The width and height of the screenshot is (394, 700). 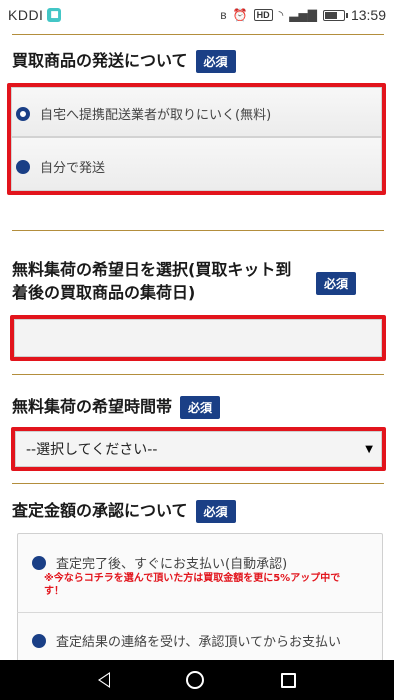 I want to click on status-bar: KDDI ■ ʙ ⏰ HD ◝ ▃▅▇ 13:59, so click(x=197, y=15).